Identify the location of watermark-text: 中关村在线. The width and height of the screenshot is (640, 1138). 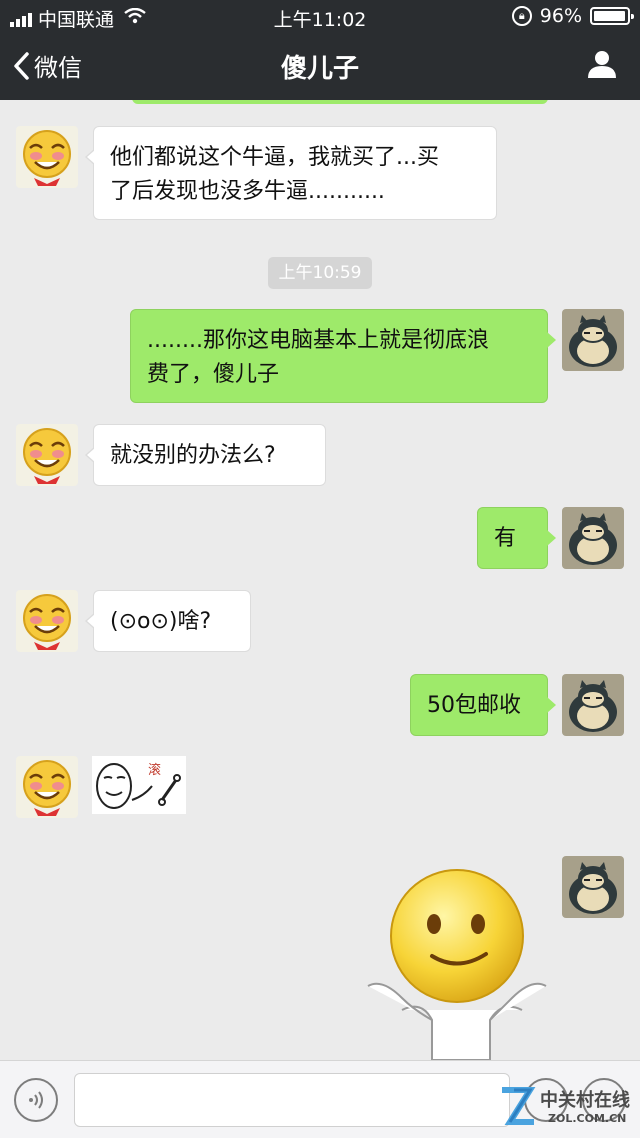
(585, 1100).